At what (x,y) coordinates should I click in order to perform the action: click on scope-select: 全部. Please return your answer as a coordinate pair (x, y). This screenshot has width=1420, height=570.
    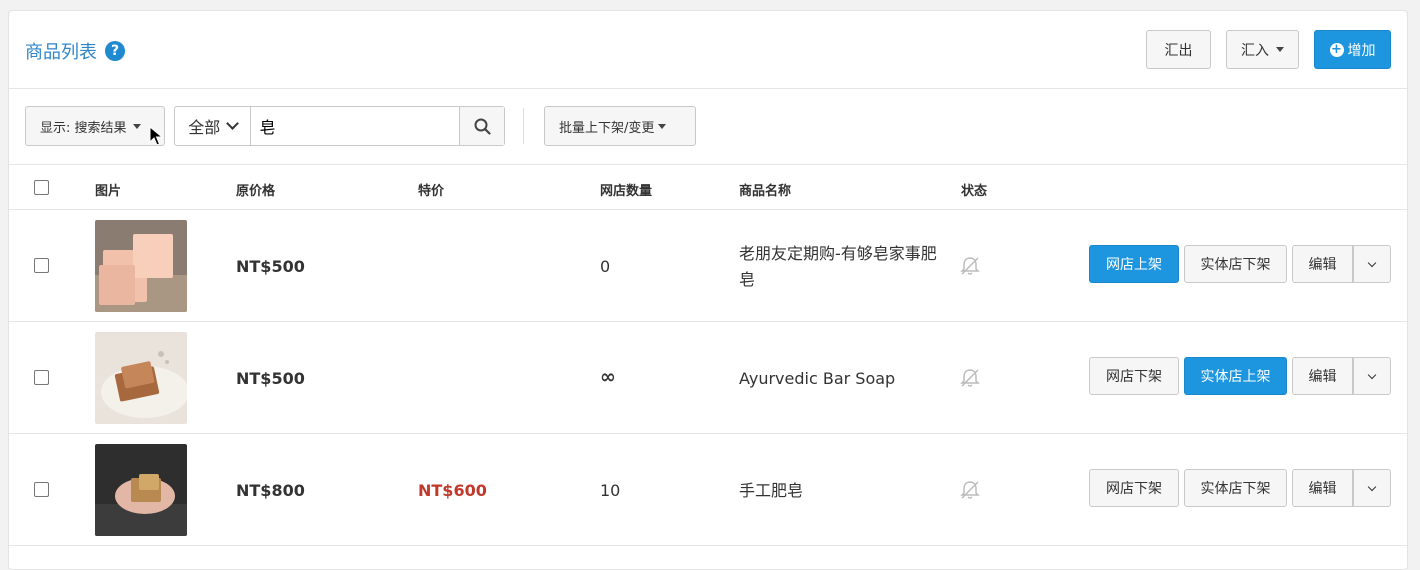
    Looking at the image, I should click on (213, 126).